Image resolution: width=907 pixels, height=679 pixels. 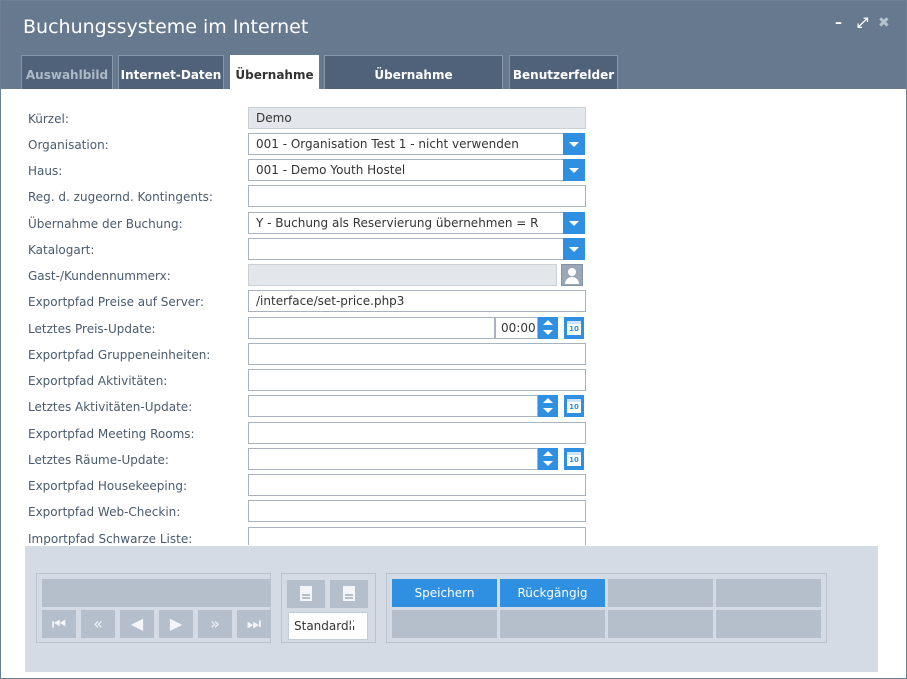 I want to click on organisation-label: Organisation:, so click(x=68, y=145).